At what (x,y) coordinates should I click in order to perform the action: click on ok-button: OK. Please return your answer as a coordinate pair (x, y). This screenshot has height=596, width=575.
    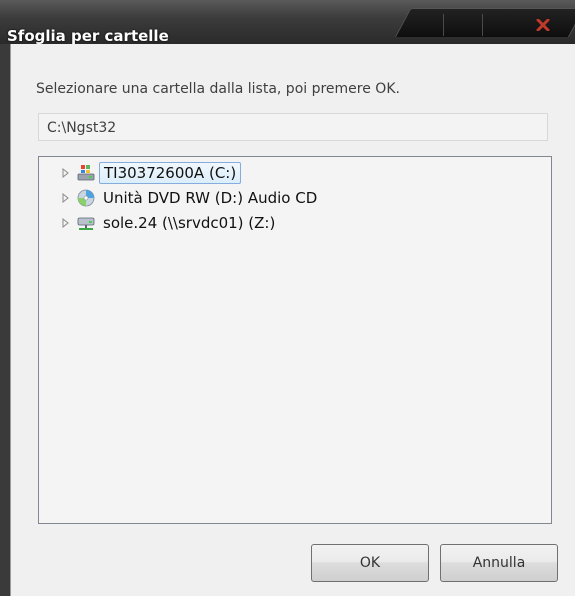
    Looking at the image, I should click on (370, 563).